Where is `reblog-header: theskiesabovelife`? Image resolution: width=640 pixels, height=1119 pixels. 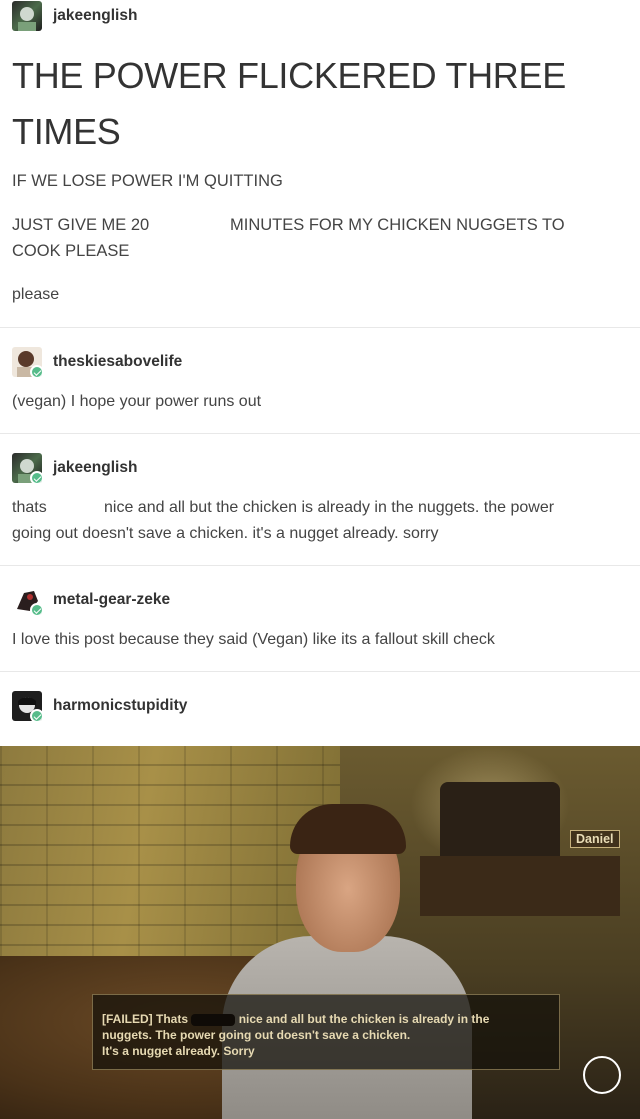 reblog-header: theskiesabovelife is located at coordinates (97, 362).